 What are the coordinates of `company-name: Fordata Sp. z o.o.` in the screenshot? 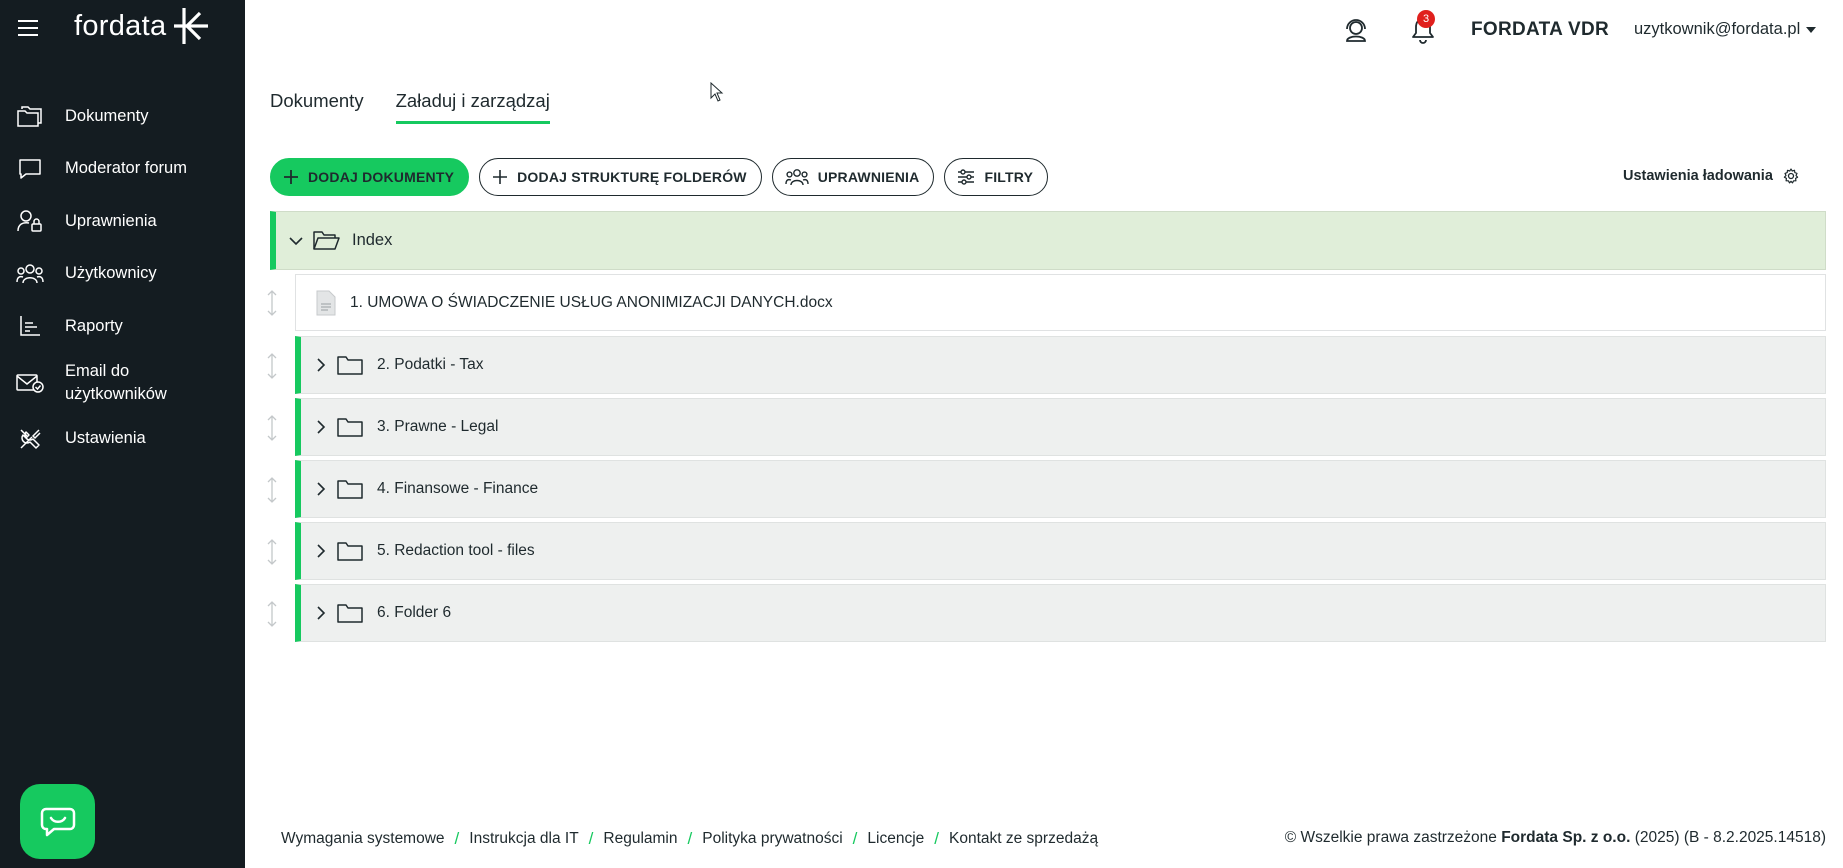 It's located at (1566, 837).